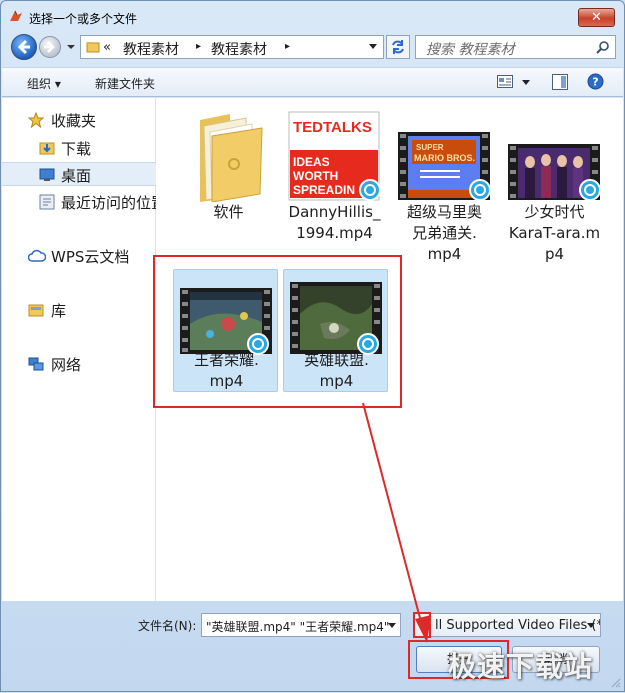  What do you see at coordinates (79, 310) in the screenshot?
I see `sidebar-item-libraries: 库` at bounding box center [79, 310].